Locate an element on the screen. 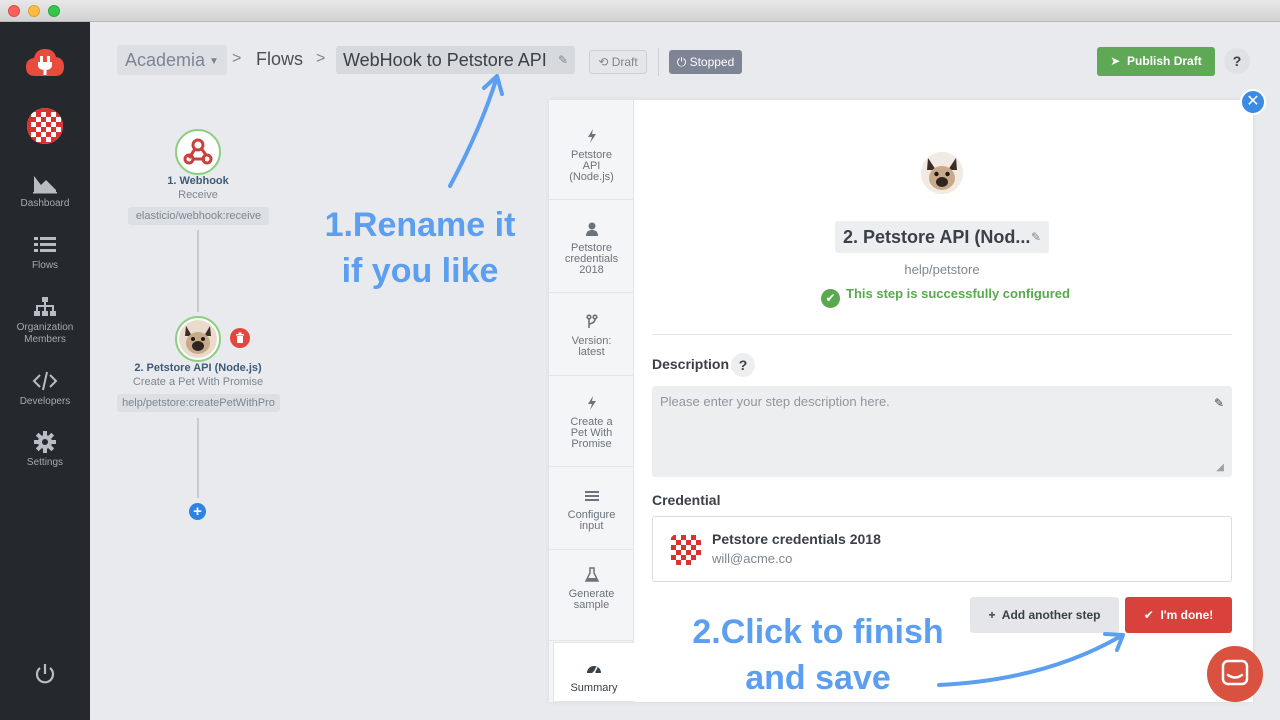  tab-credentials: Petstore credentials 2018 is located at coordinates (591, 247).